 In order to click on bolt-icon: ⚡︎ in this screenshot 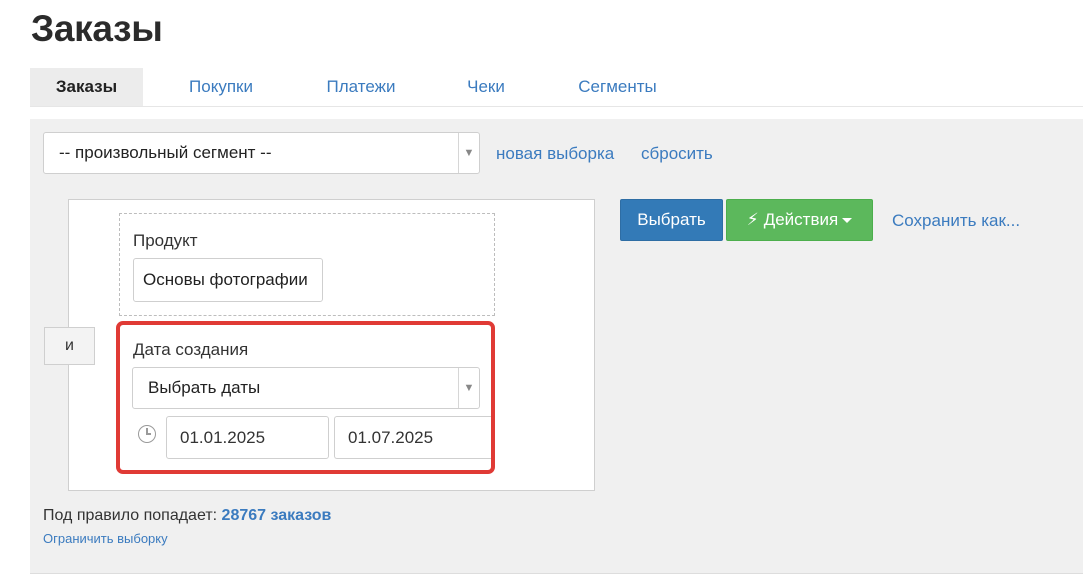, I will do `click(752, 219)`.